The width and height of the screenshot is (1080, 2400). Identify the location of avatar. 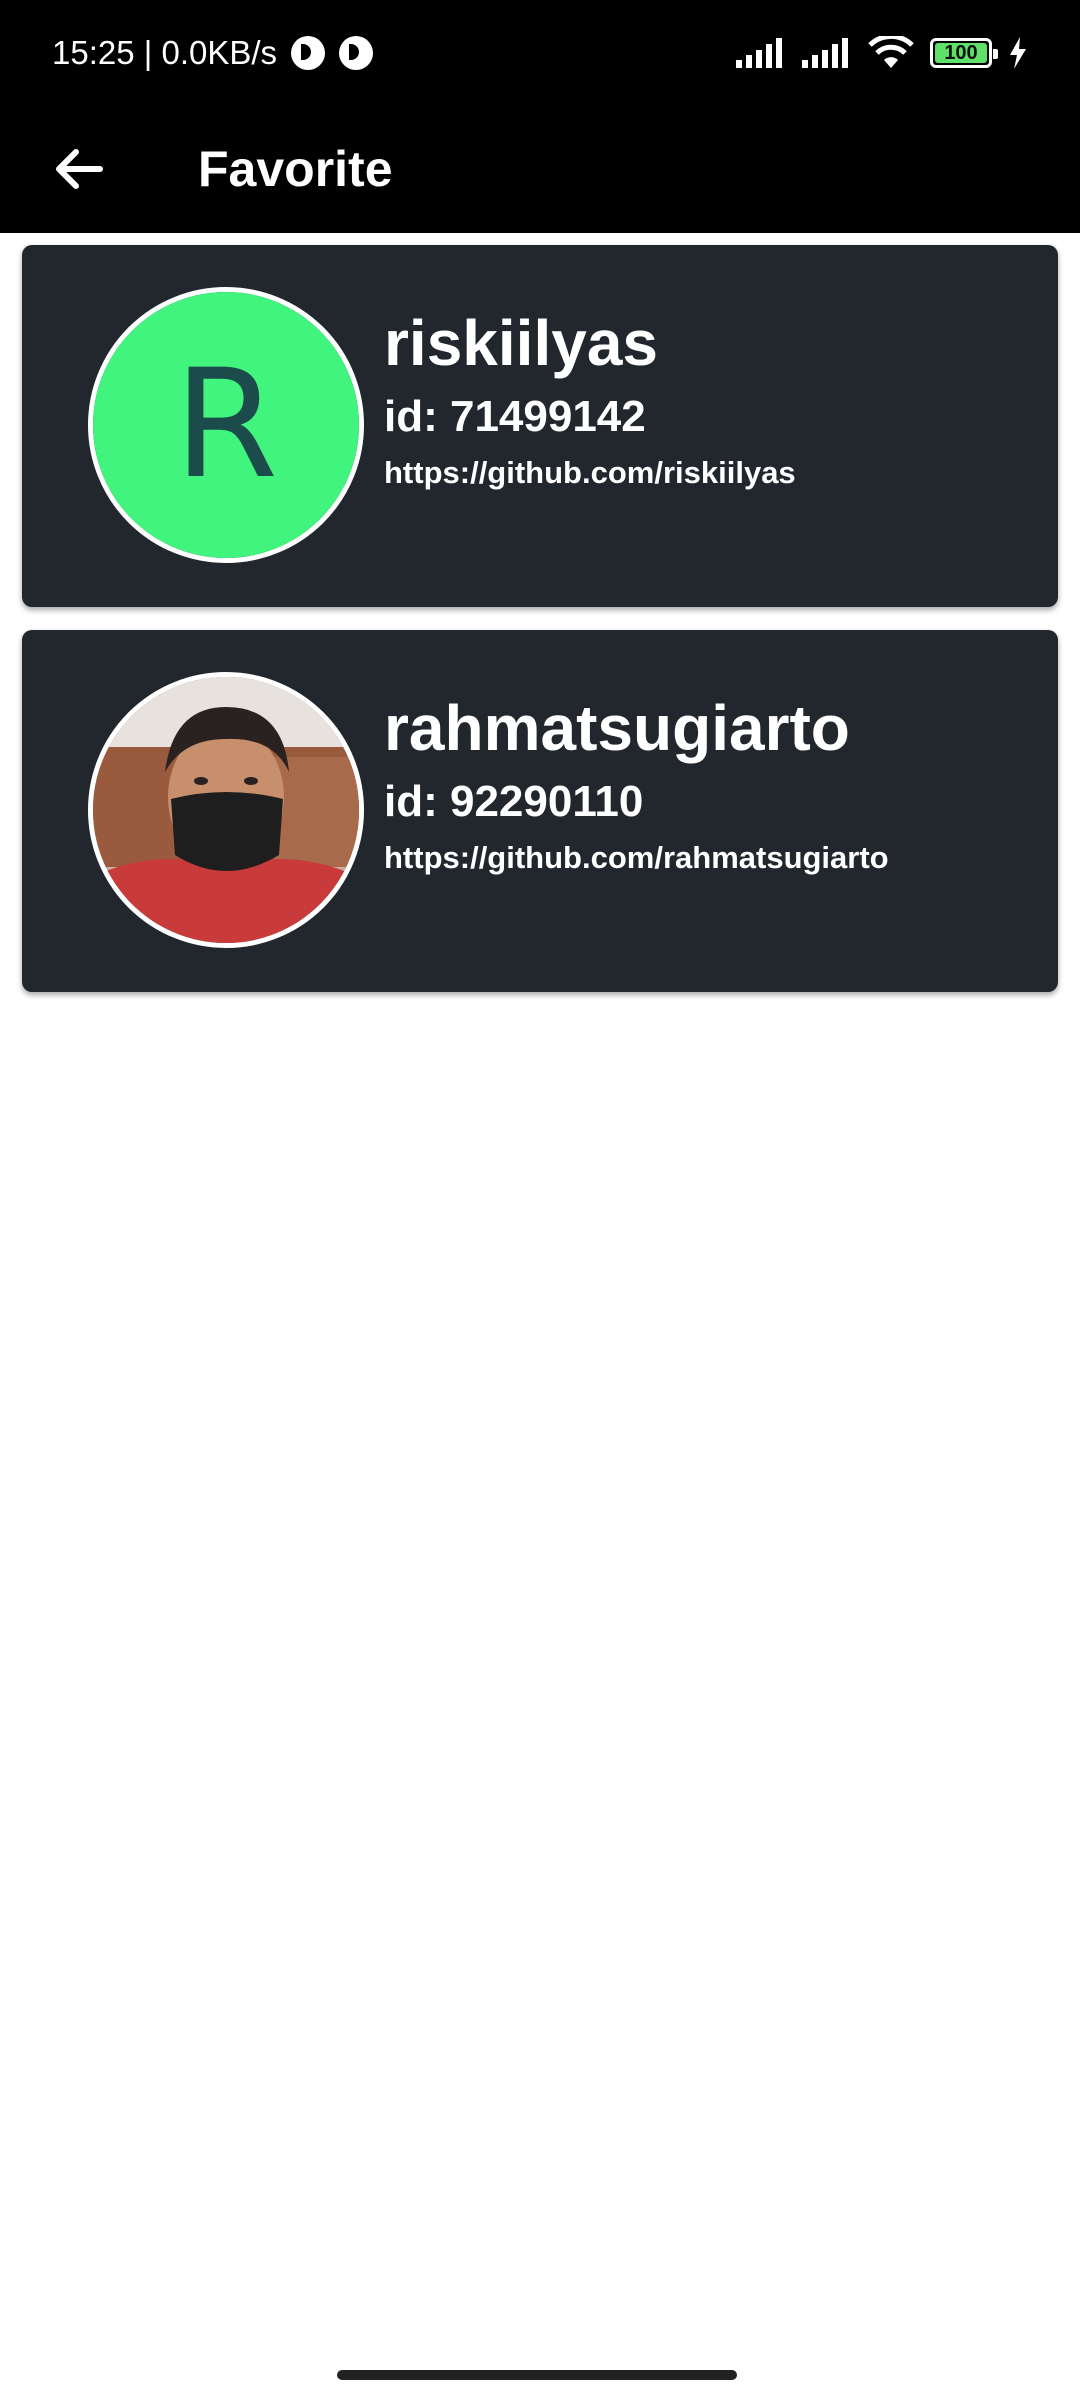
(226, 810).